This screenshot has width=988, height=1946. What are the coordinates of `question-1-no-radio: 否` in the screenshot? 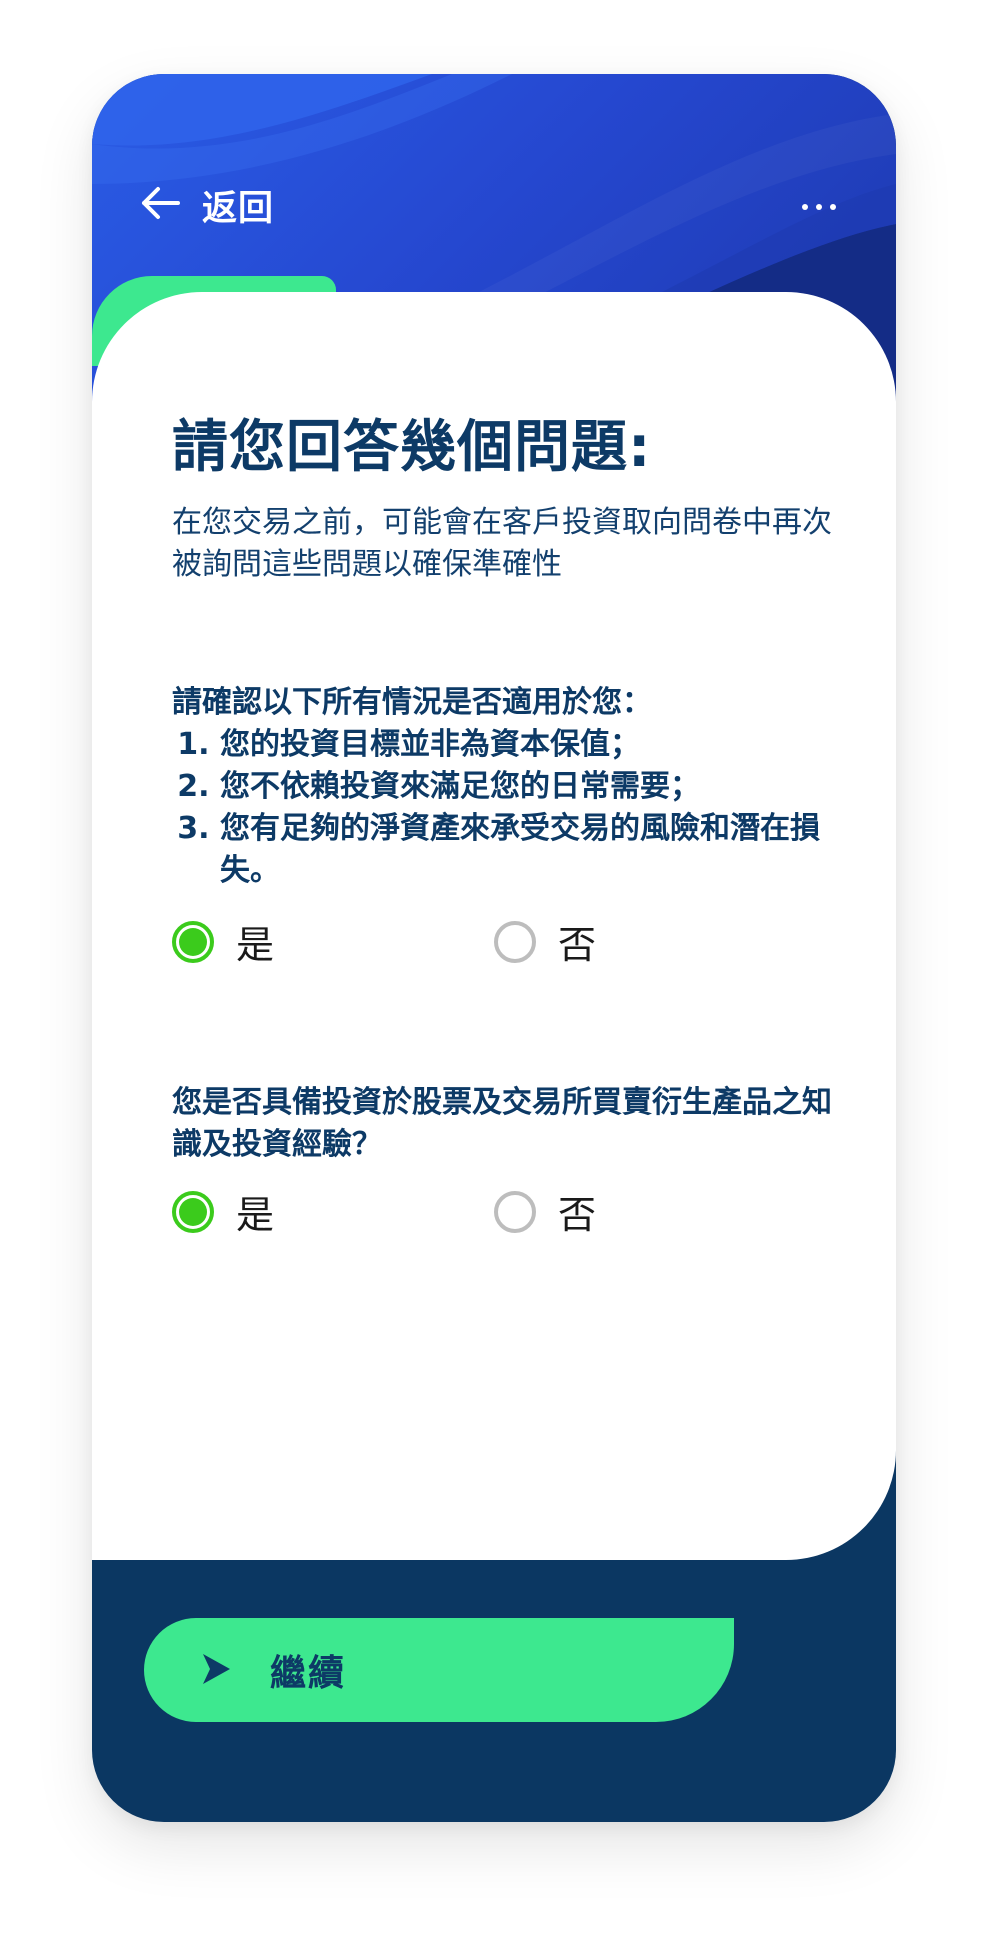 It's located at (545, 941).